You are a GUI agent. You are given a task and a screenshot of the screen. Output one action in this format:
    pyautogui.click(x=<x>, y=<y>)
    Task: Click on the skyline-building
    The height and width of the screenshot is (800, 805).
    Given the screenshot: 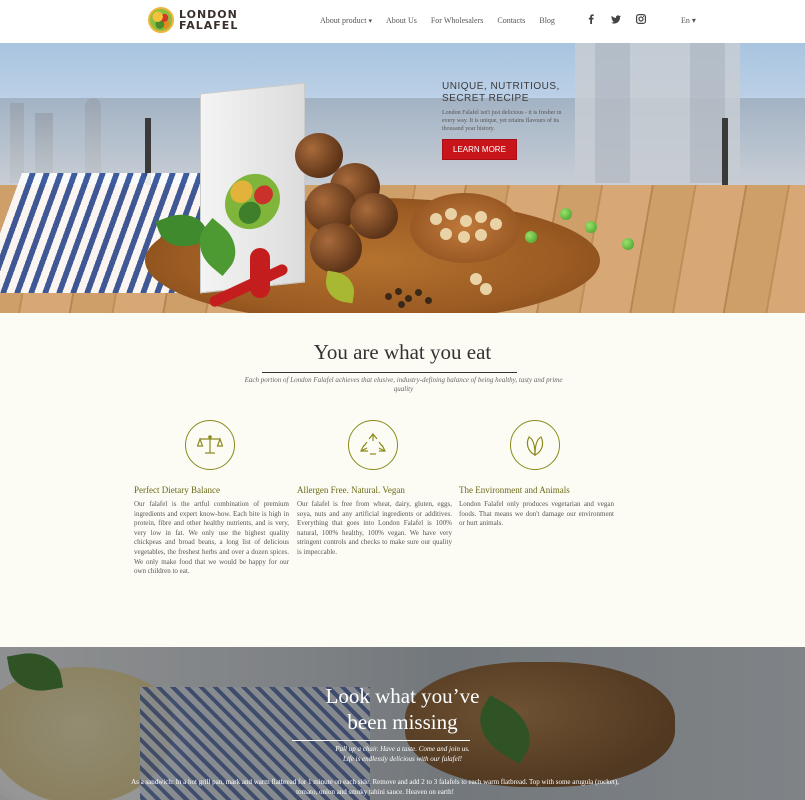 What is the action you would take?
    pyautogui.click(x=17, y=143)
    